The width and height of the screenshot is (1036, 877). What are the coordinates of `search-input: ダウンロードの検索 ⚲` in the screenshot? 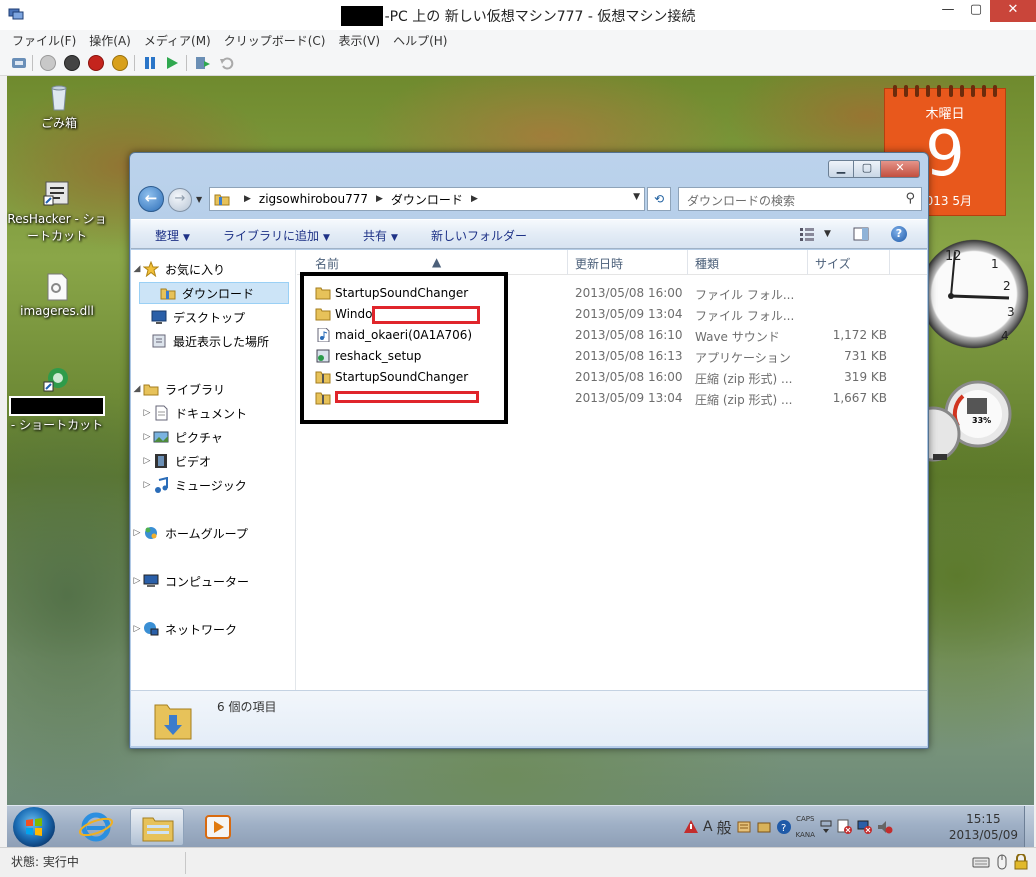 It's located at (800, 199).